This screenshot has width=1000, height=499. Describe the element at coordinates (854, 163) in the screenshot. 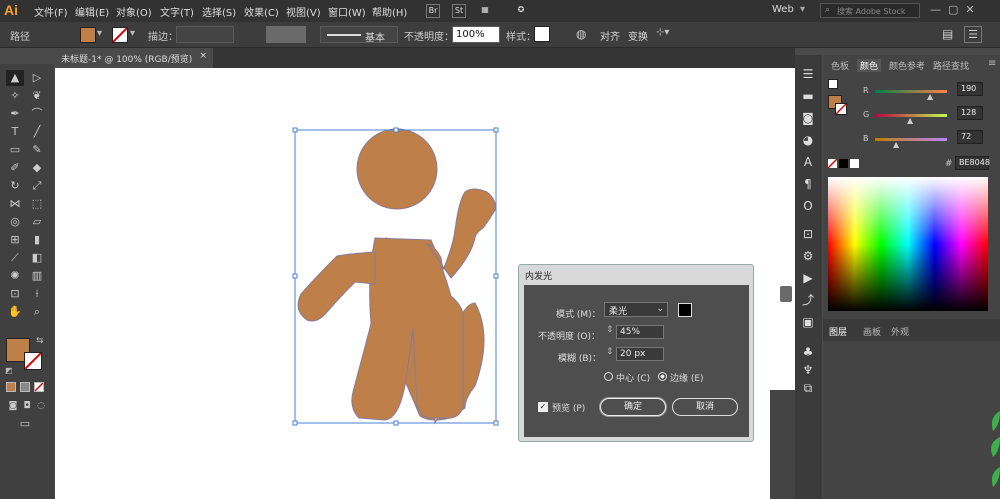

I see `white-swatch` at that location.